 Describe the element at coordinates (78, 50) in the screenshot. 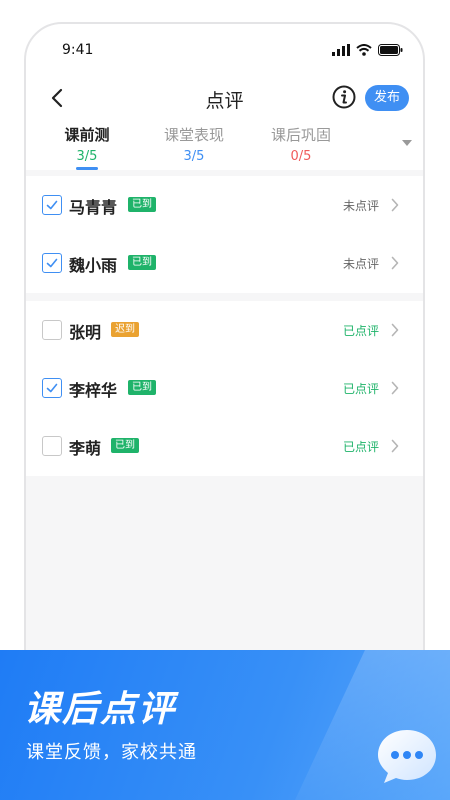

I see `status-time: 9:41` at that location.